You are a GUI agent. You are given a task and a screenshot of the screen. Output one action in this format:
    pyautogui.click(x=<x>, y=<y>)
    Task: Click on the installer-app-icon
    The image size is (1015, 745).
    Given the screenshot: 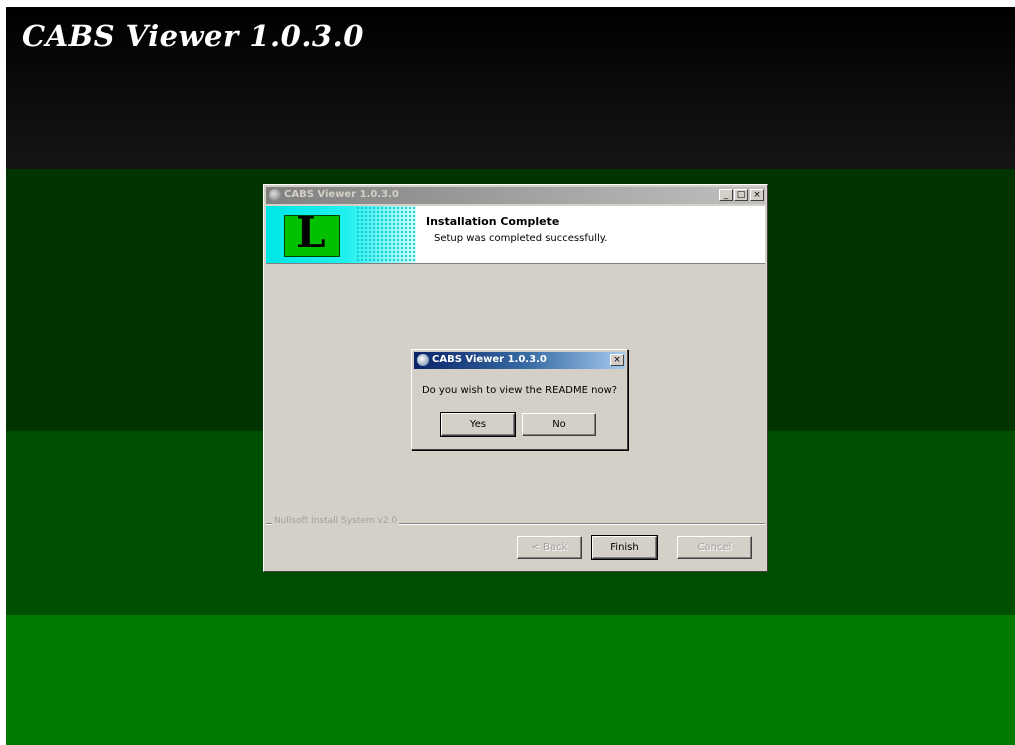 What is the action you would take?
    pyautogui.click(x=275, y=195)
    